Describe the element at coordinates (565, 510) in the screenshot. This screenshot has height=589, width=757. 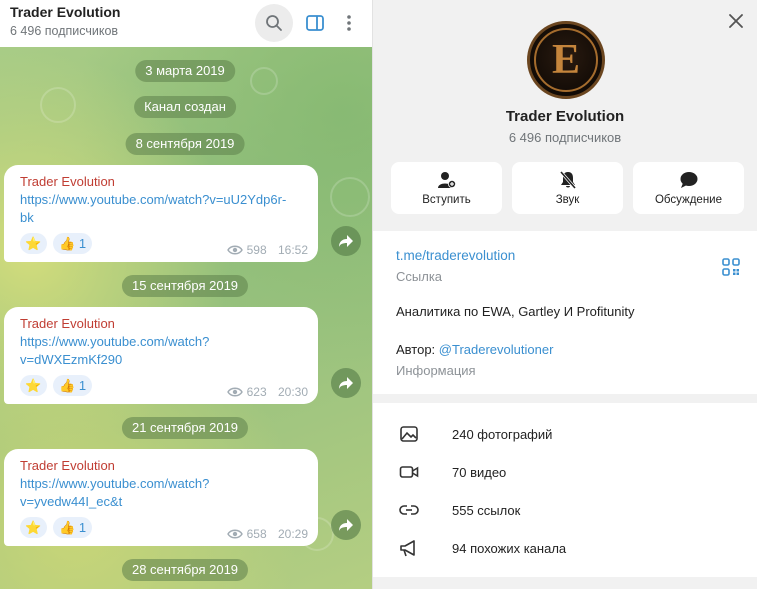
I see `media-row-links: 555 ссылок` at that location.